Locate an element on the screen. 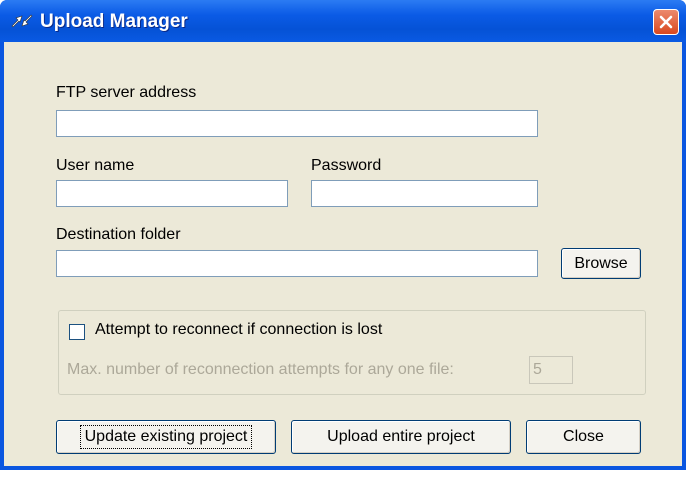  close-button: Close is located at coordinates (583, 437).